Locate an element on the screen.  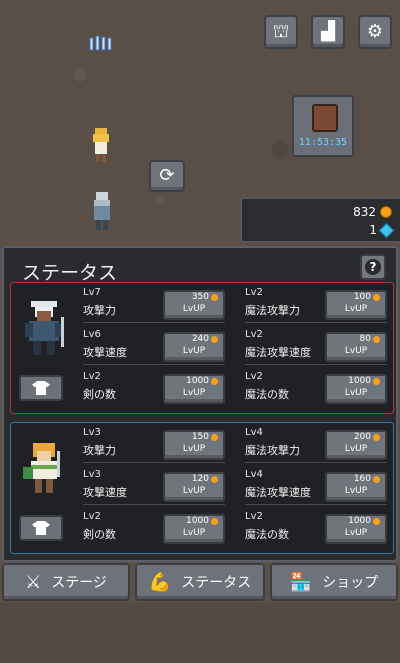
stat-sword-count: Lv2 剣の数 1000 LvUP is located at coordinates (154, 389).